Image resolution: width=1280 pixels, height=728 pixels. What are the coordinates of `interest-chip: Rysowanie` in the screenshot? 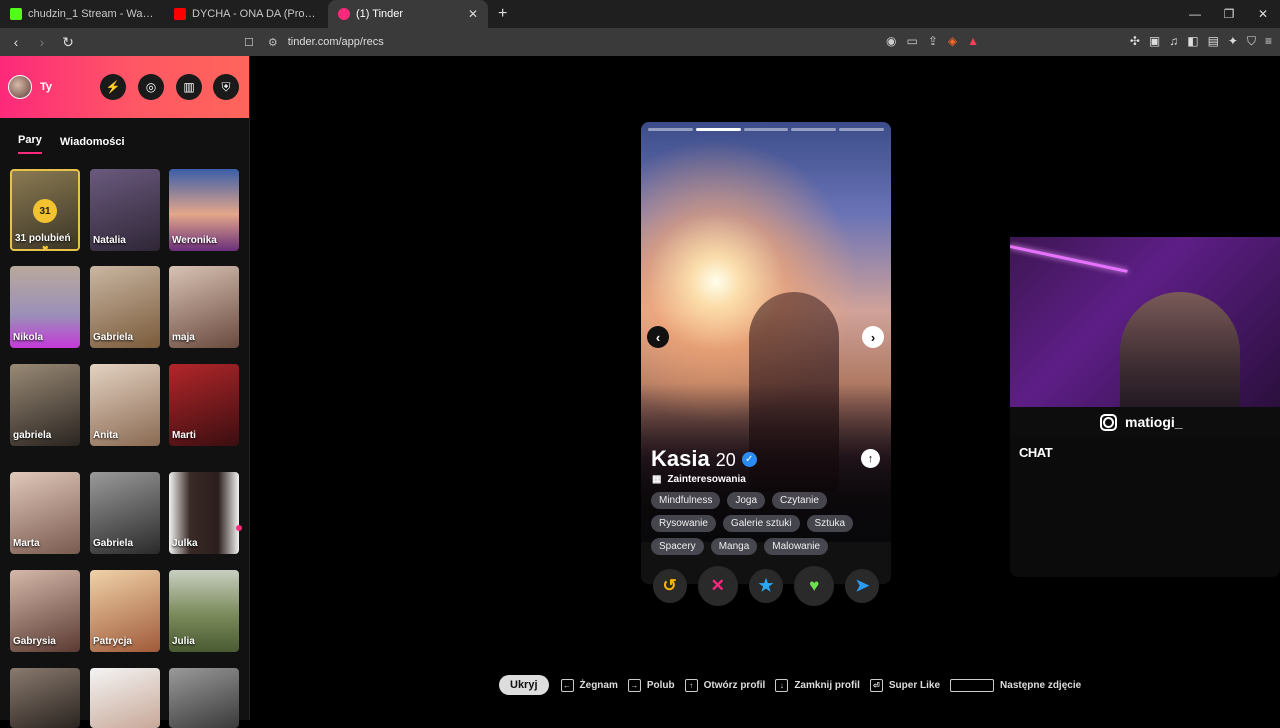 It's located at (683, 523).